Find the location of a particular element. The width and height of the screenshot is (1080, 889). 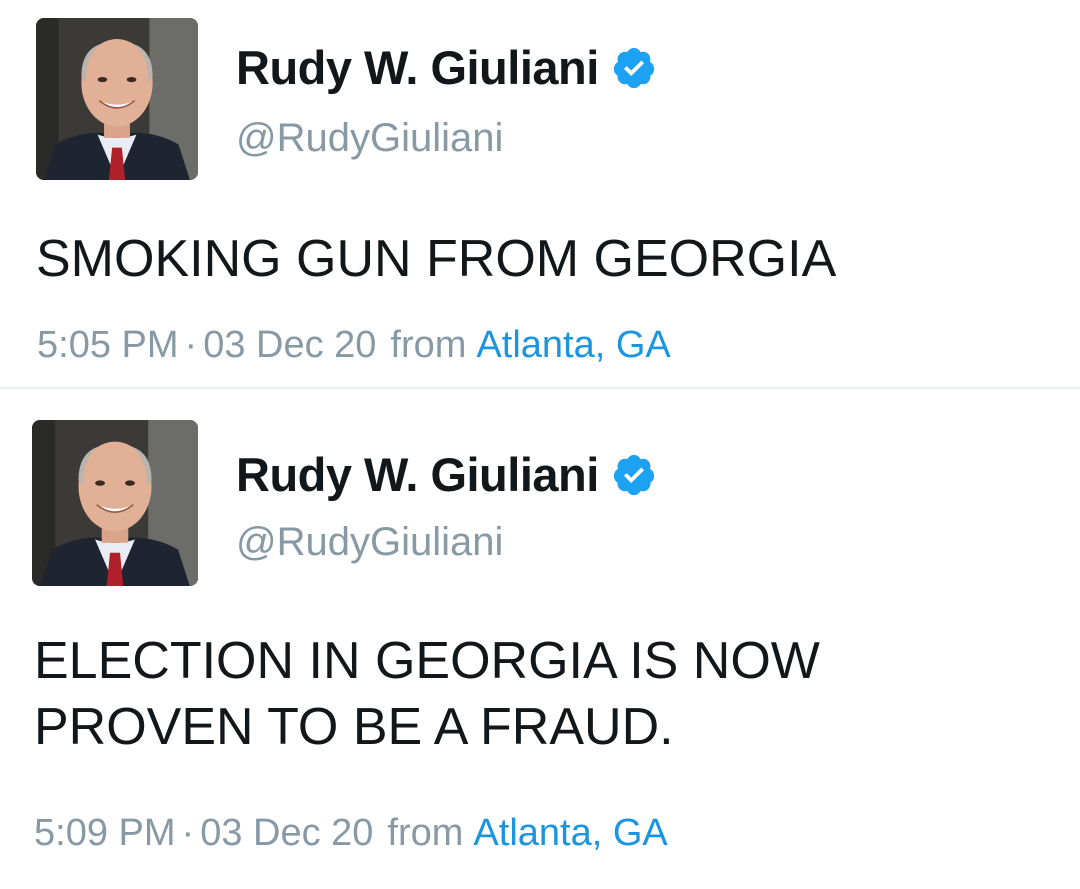

tweet-meta: 5:09 PM · 03 Dec 20 from Atlanta, GA is located at coordinates (351, 833).